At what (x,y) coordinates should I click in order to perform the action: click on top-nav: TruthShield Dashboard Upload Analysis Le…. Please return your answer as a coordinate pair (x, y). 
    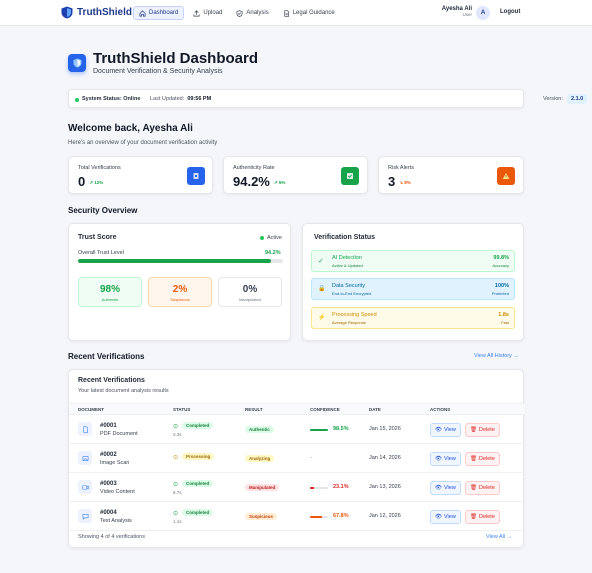
    Looking at the image, I should click on (296, 13).